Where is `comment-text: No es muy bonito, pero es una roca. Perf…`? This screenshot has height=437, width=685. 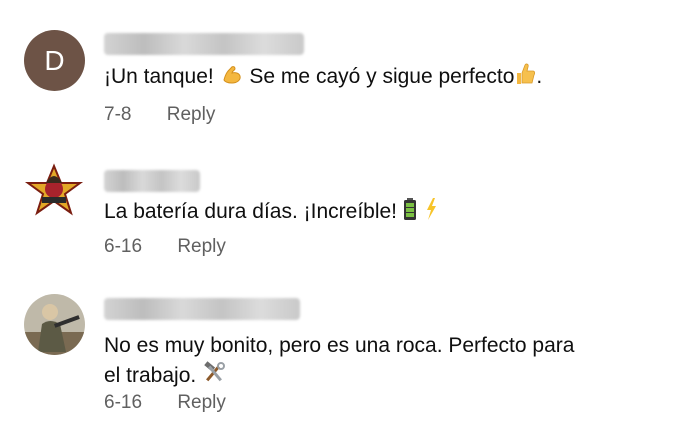
comment-text: No es muy bonito, pero es una roca. Perf… is located at coordinates (384, 362).